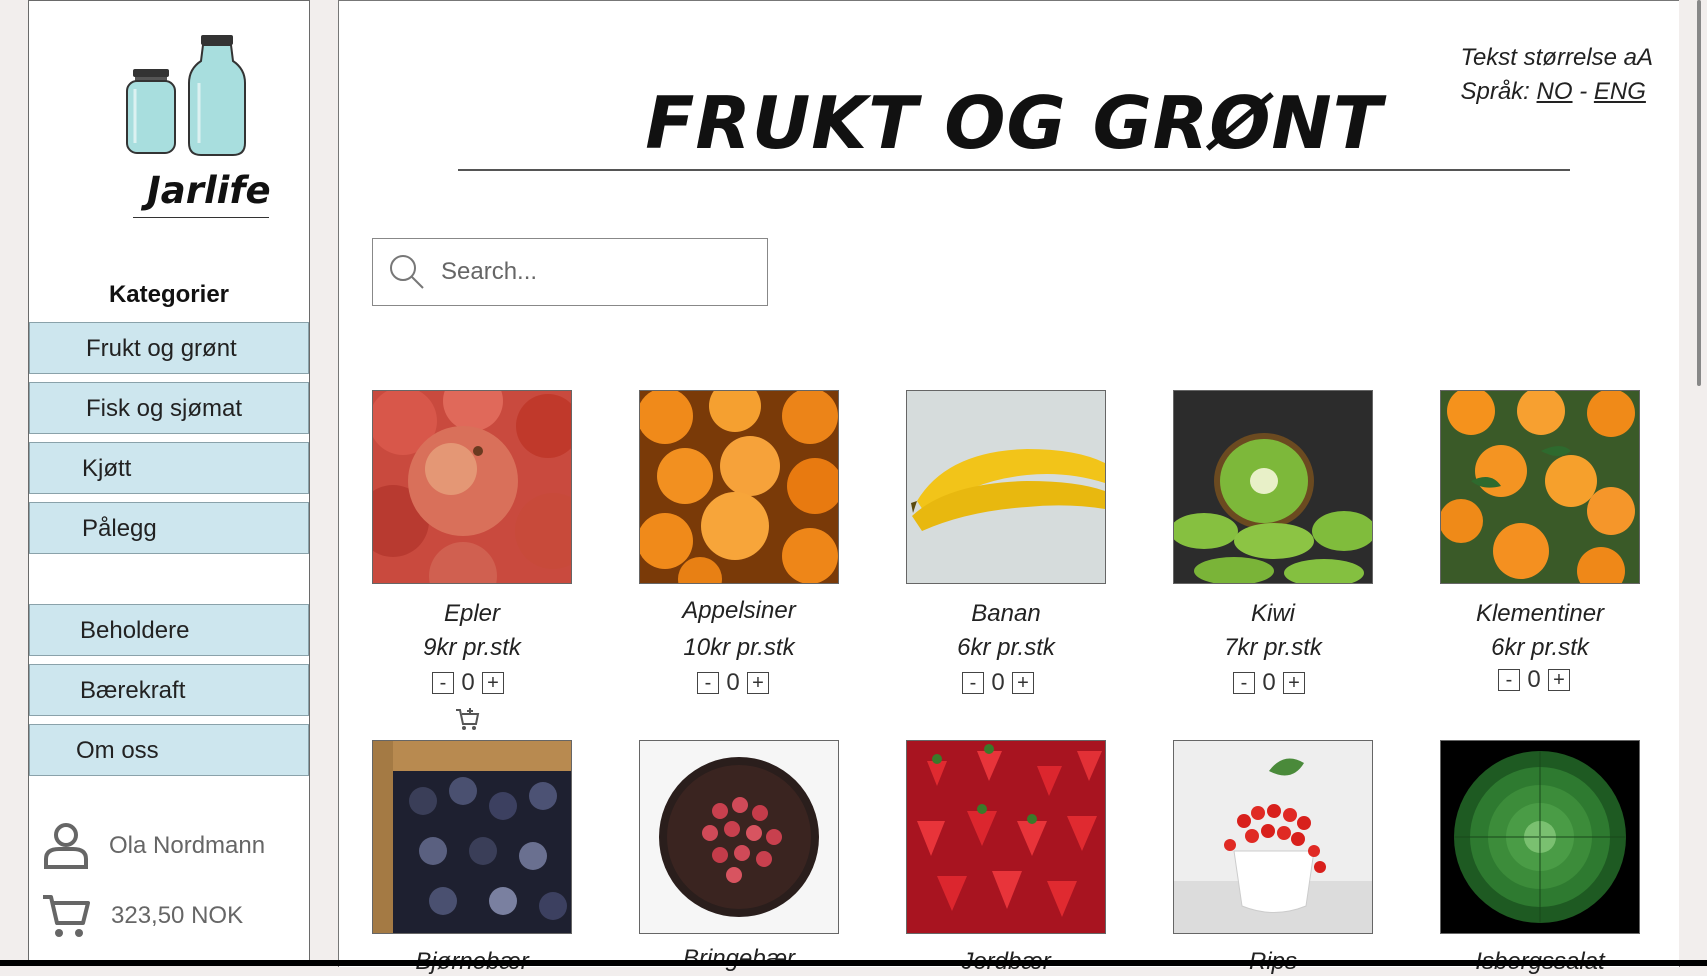  What do you see at coordinates (472, 613) in the screenshot?
I see `product-name: Epler` at bounding box center [472, 613].